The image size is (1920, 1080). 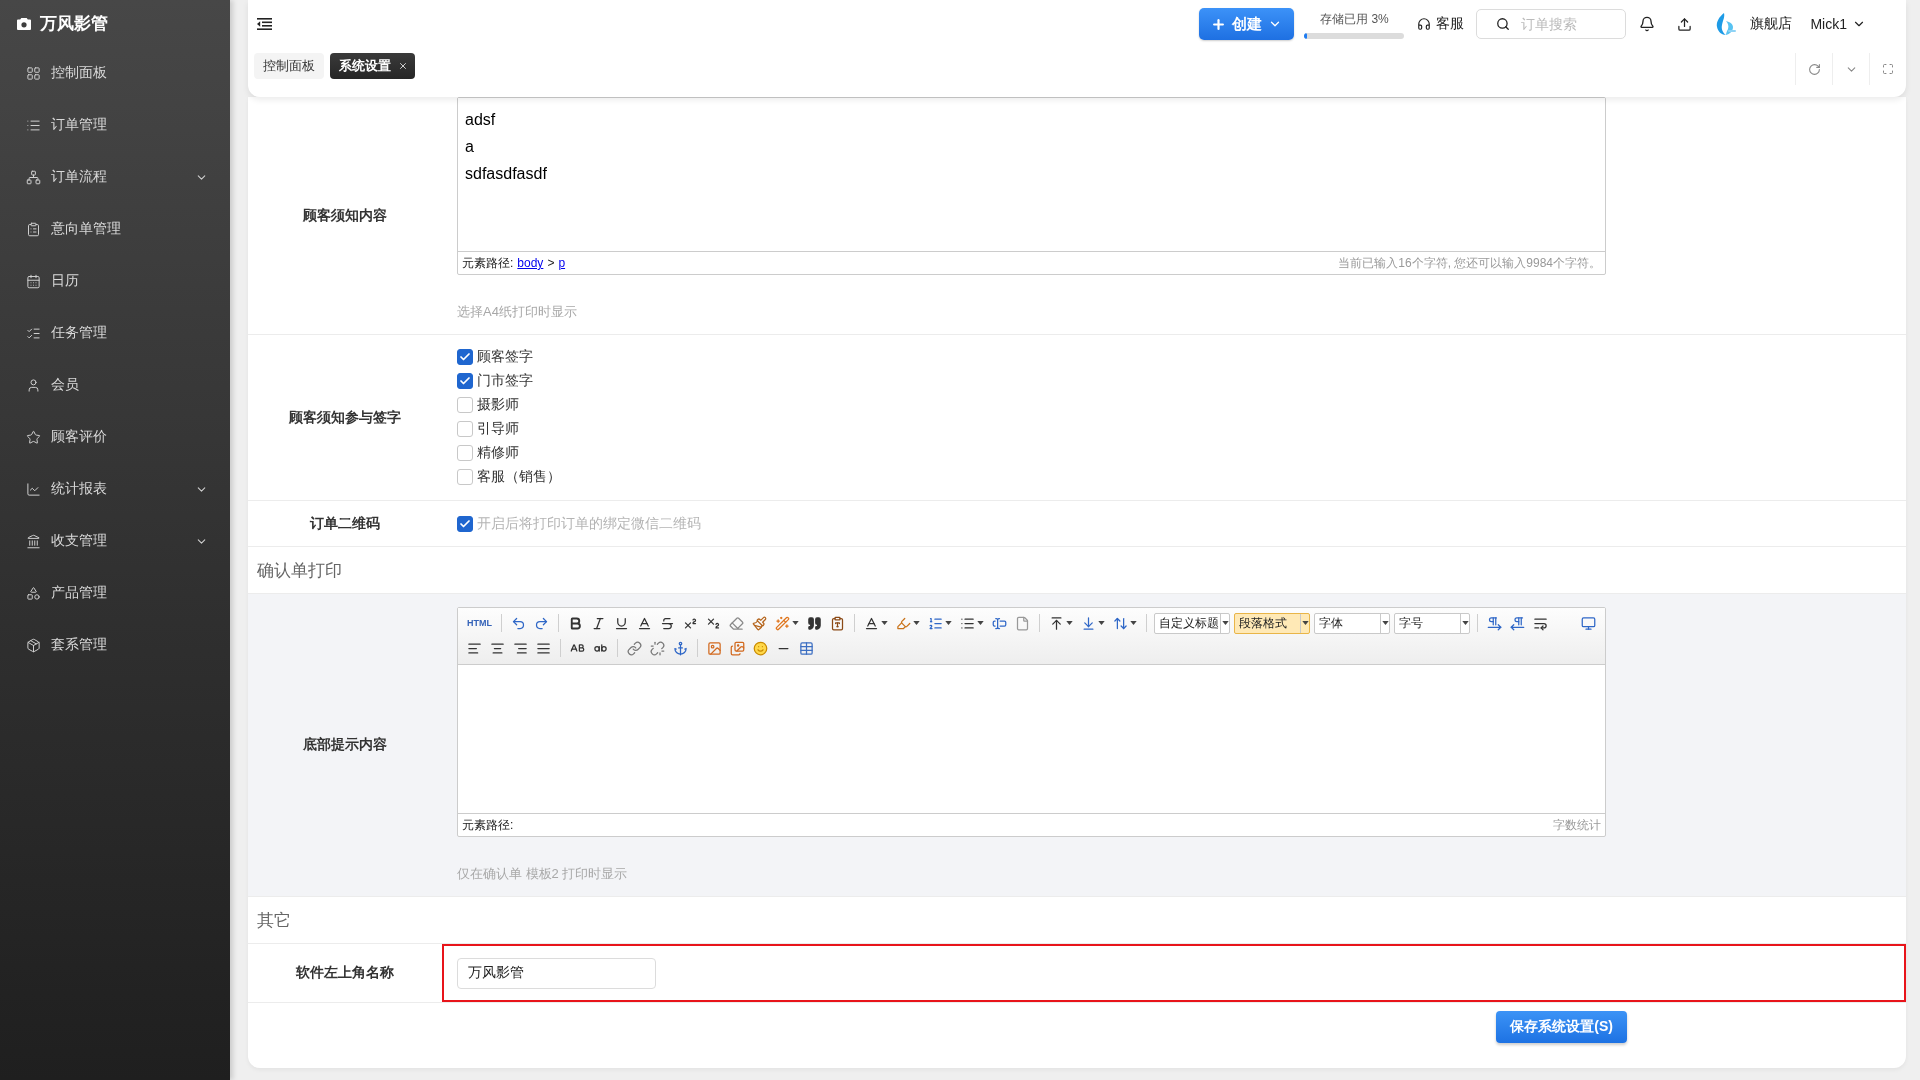 I want to click on sidebar-item: 控制面板, so click(x=115, y=73).